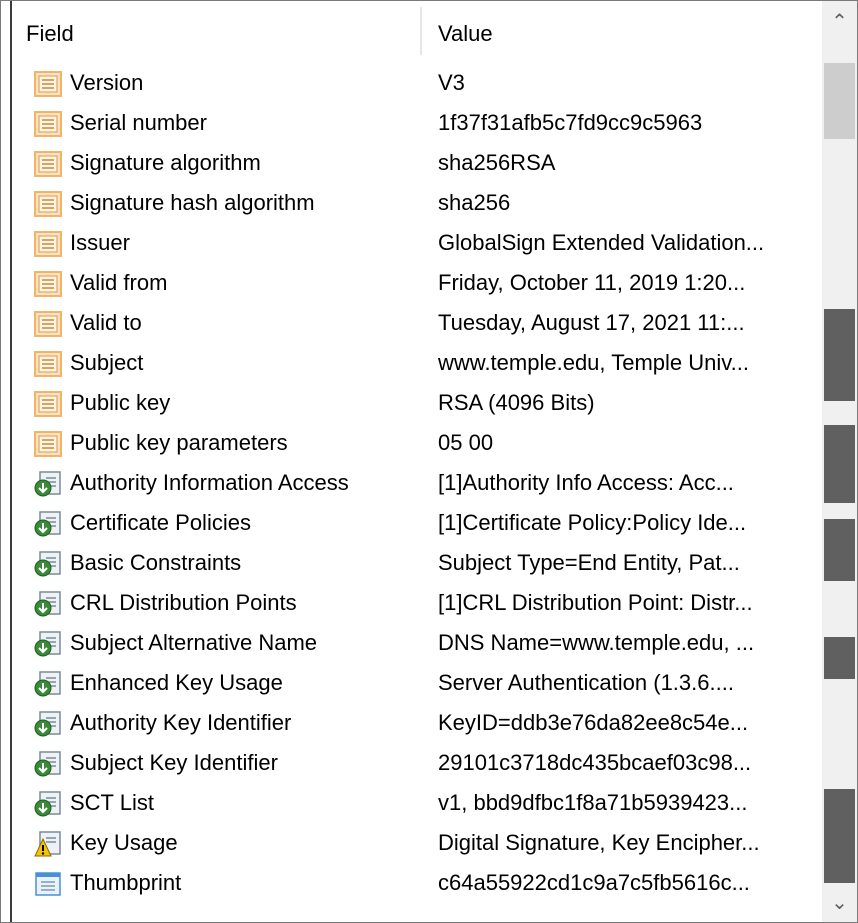  Describe the element at coordinates (120, 402) in the screenshot. I see `field-name: Public key` at that location.